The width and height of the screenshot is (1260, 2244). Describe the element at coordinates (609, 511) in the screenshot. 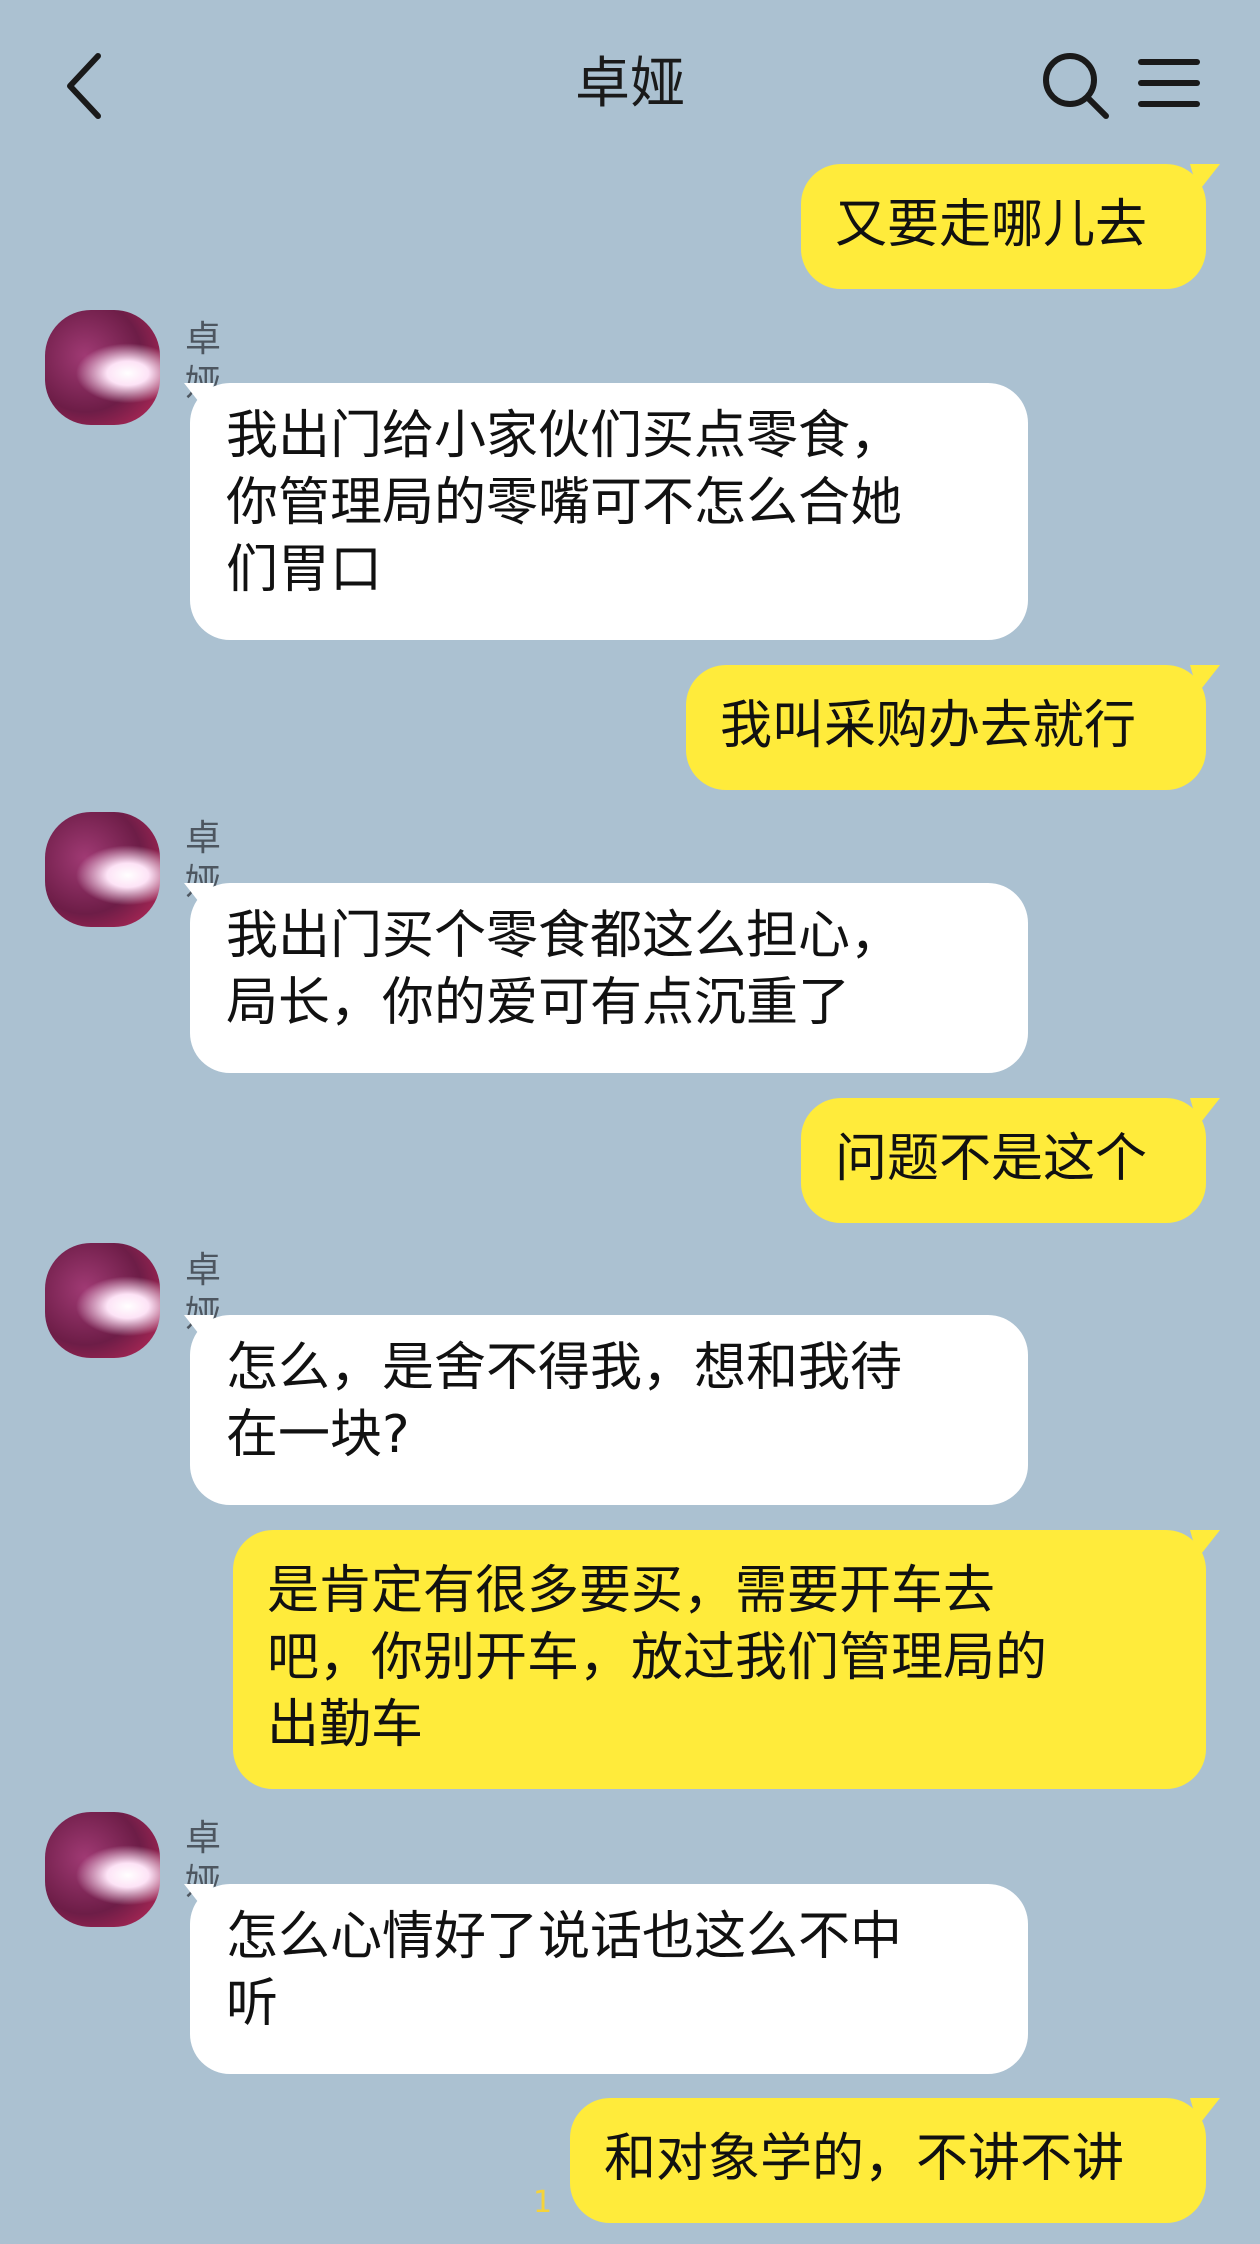

I see `contact-message-bubble: 我出门给小家伙们买点零食， 你管理局的零嘴可不怎么合她 们胃口` at that location.